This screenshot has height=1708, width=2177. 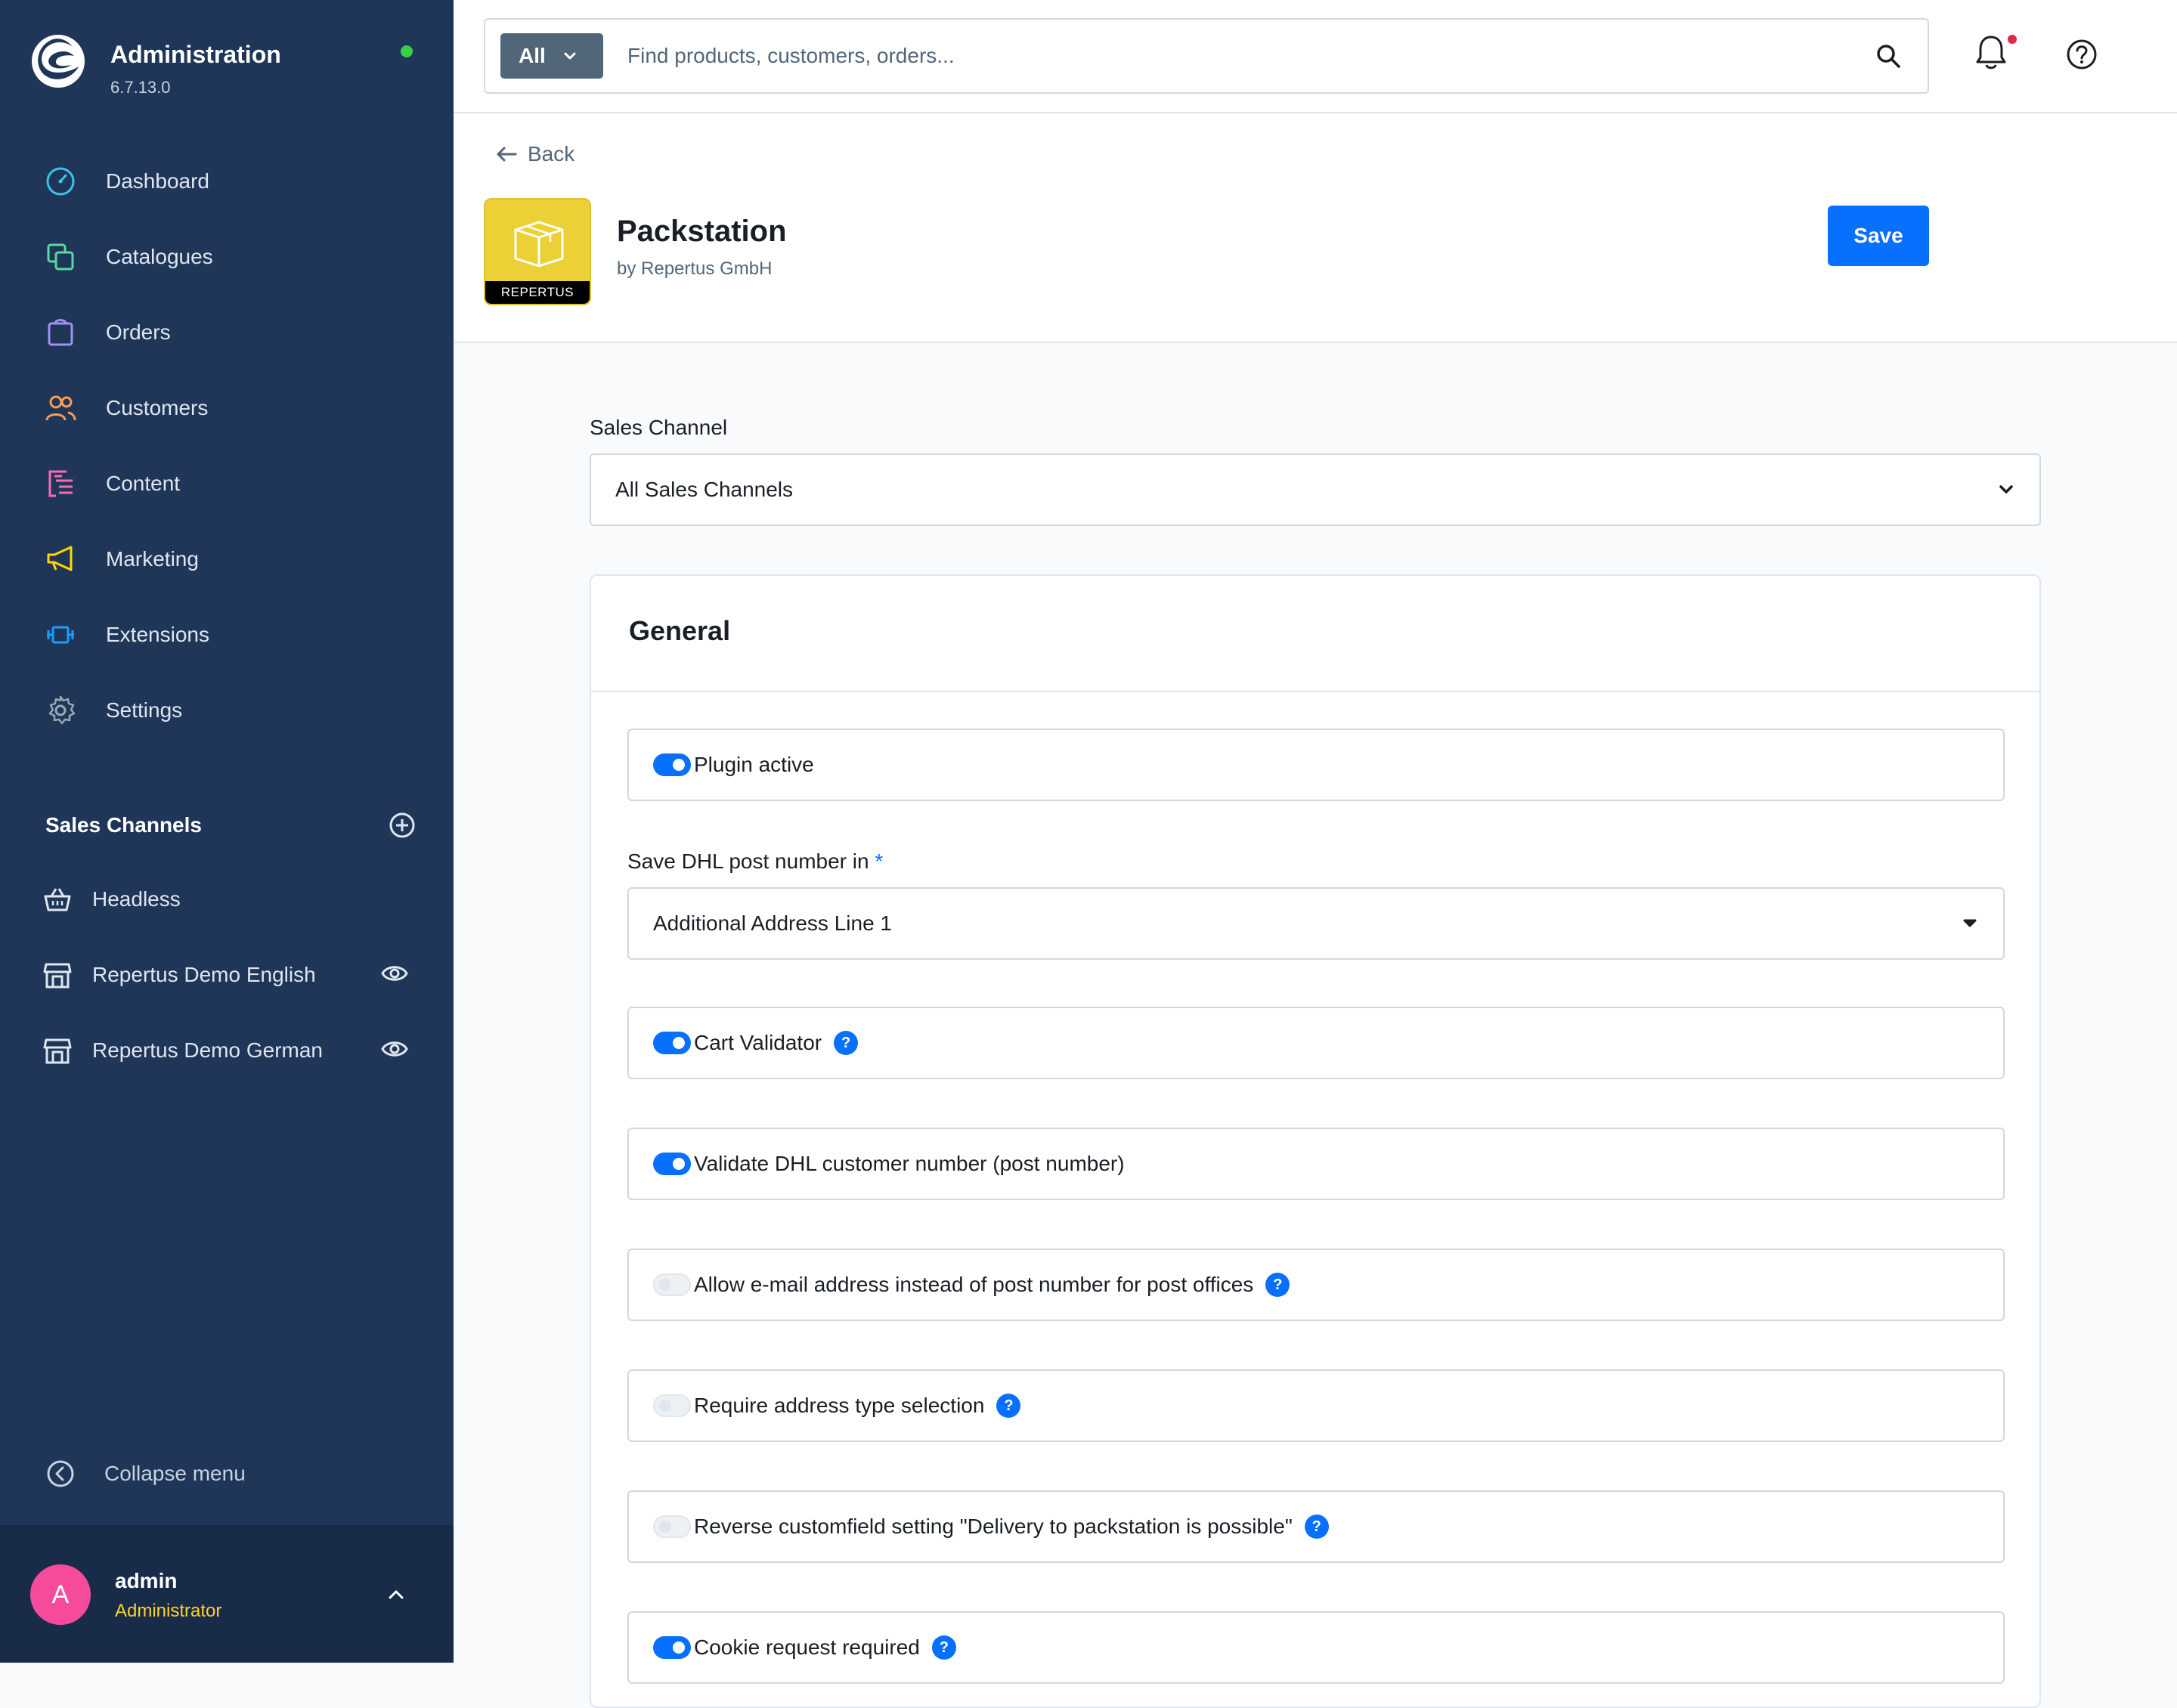 I want to click on cart-validator-toggle, so click(x=672, y=1043).